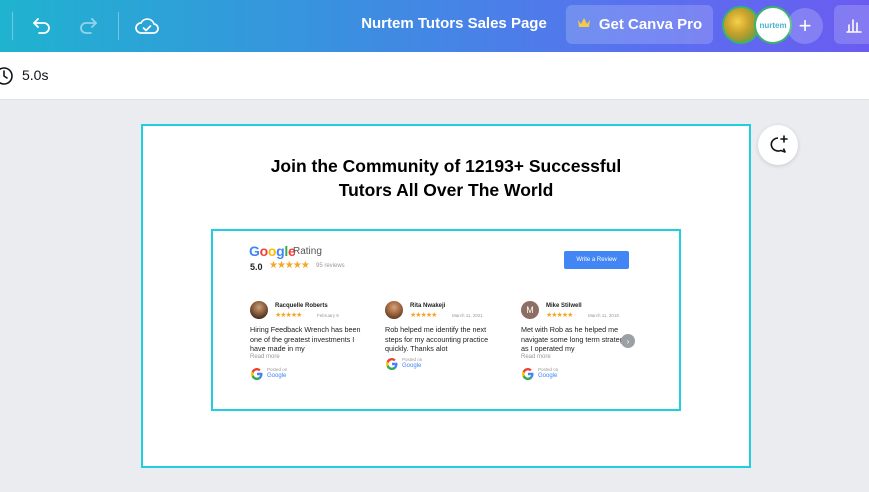 This screenshot has width=869, height=492. Describe the element at coordinates (851, 24) in the screenshot. I see `analytics-icon` at that location.